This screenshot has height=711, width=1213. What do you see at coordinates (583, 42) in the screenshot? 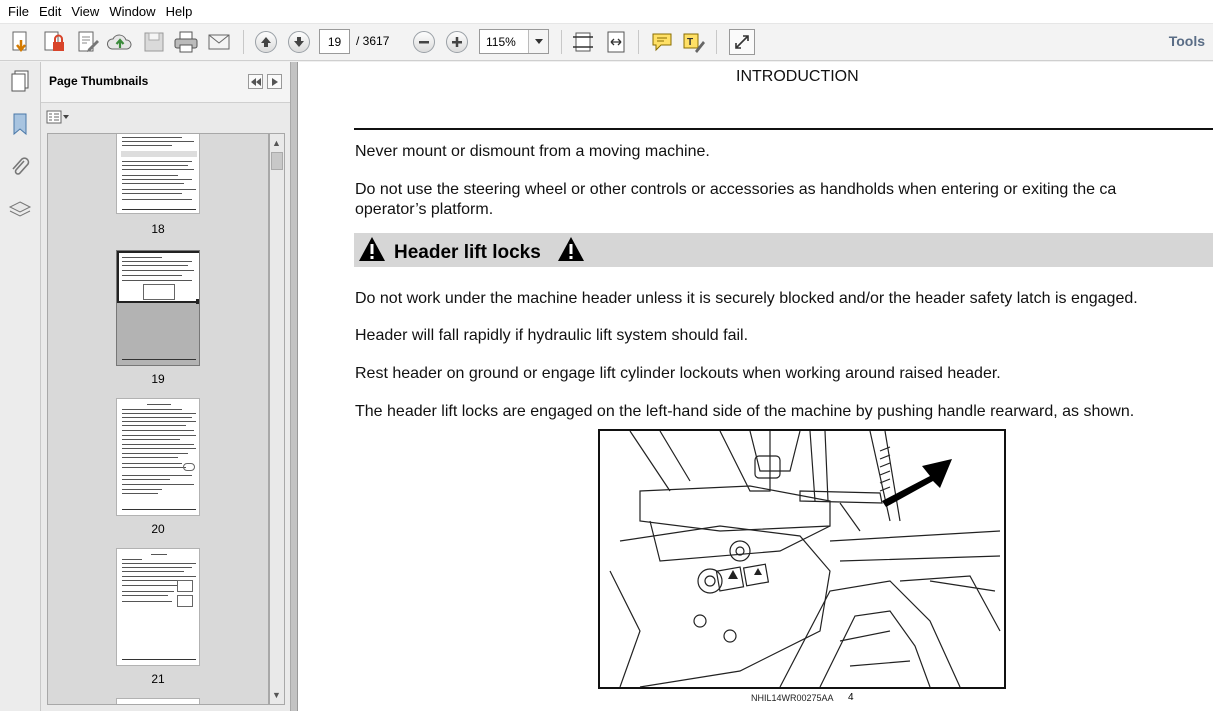
I see `fit-page-icon` at bounding box center [583, 42].